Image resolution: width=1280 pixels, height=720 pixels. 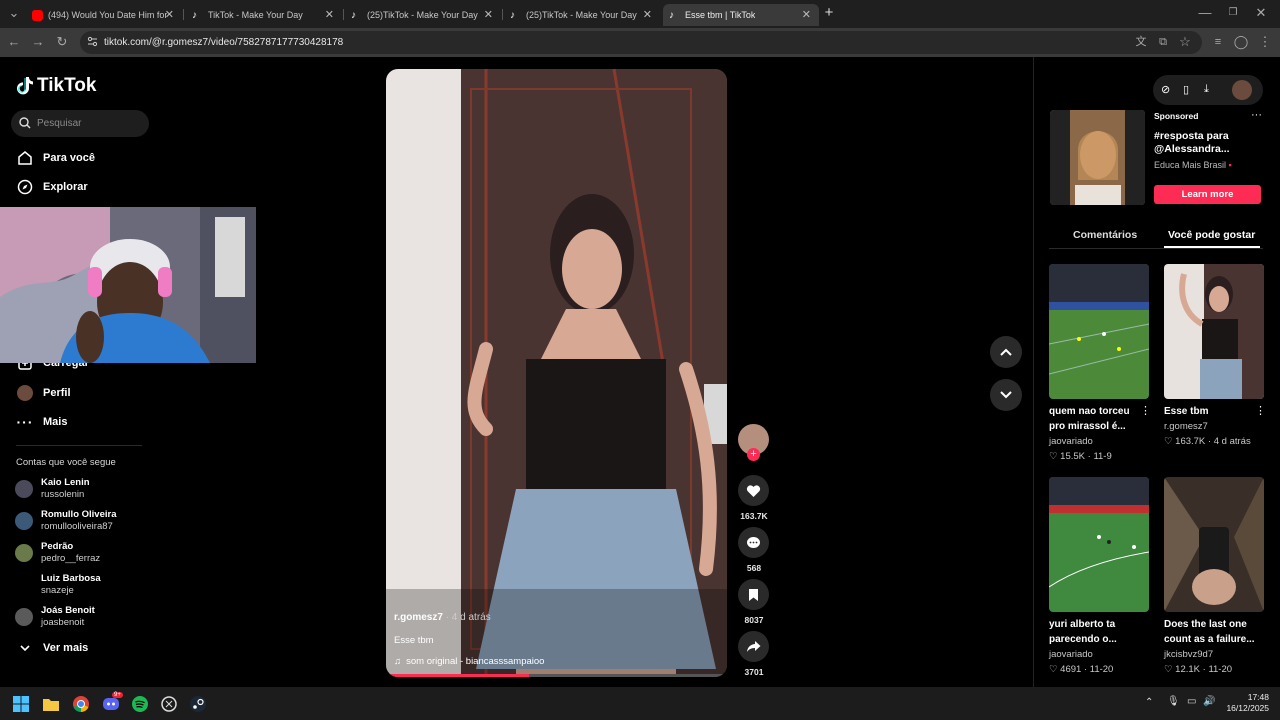 I want to click on account-name: Romullo Oliveira, so click(x=79, y=514).